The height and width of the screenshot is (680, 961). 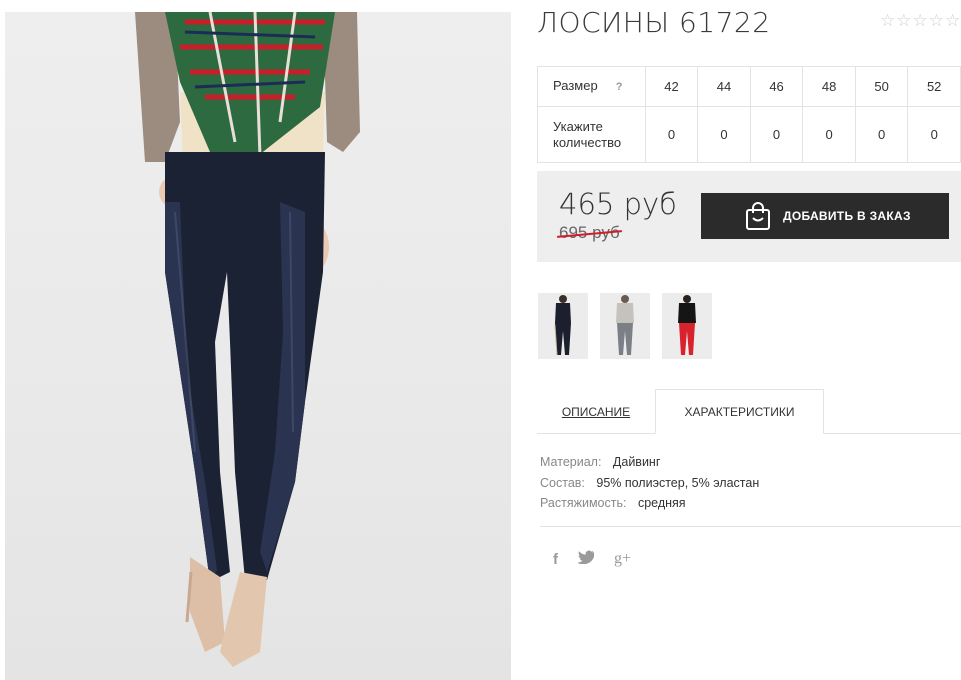 What do you see at coordinates (583, 503) in the screenshot?
I see `characteristic-key: Растяжимость:` at bounding box center [583, 503].